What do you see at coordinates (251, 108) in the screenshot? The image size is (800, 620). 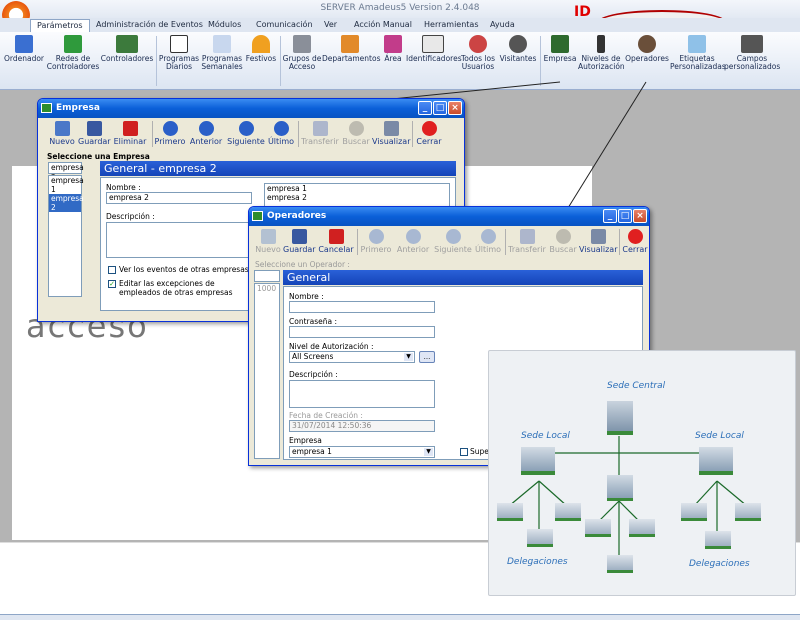 I see `empresa-window-titlebar: Empresa _ □ ×` at bounding box center [251, 108].